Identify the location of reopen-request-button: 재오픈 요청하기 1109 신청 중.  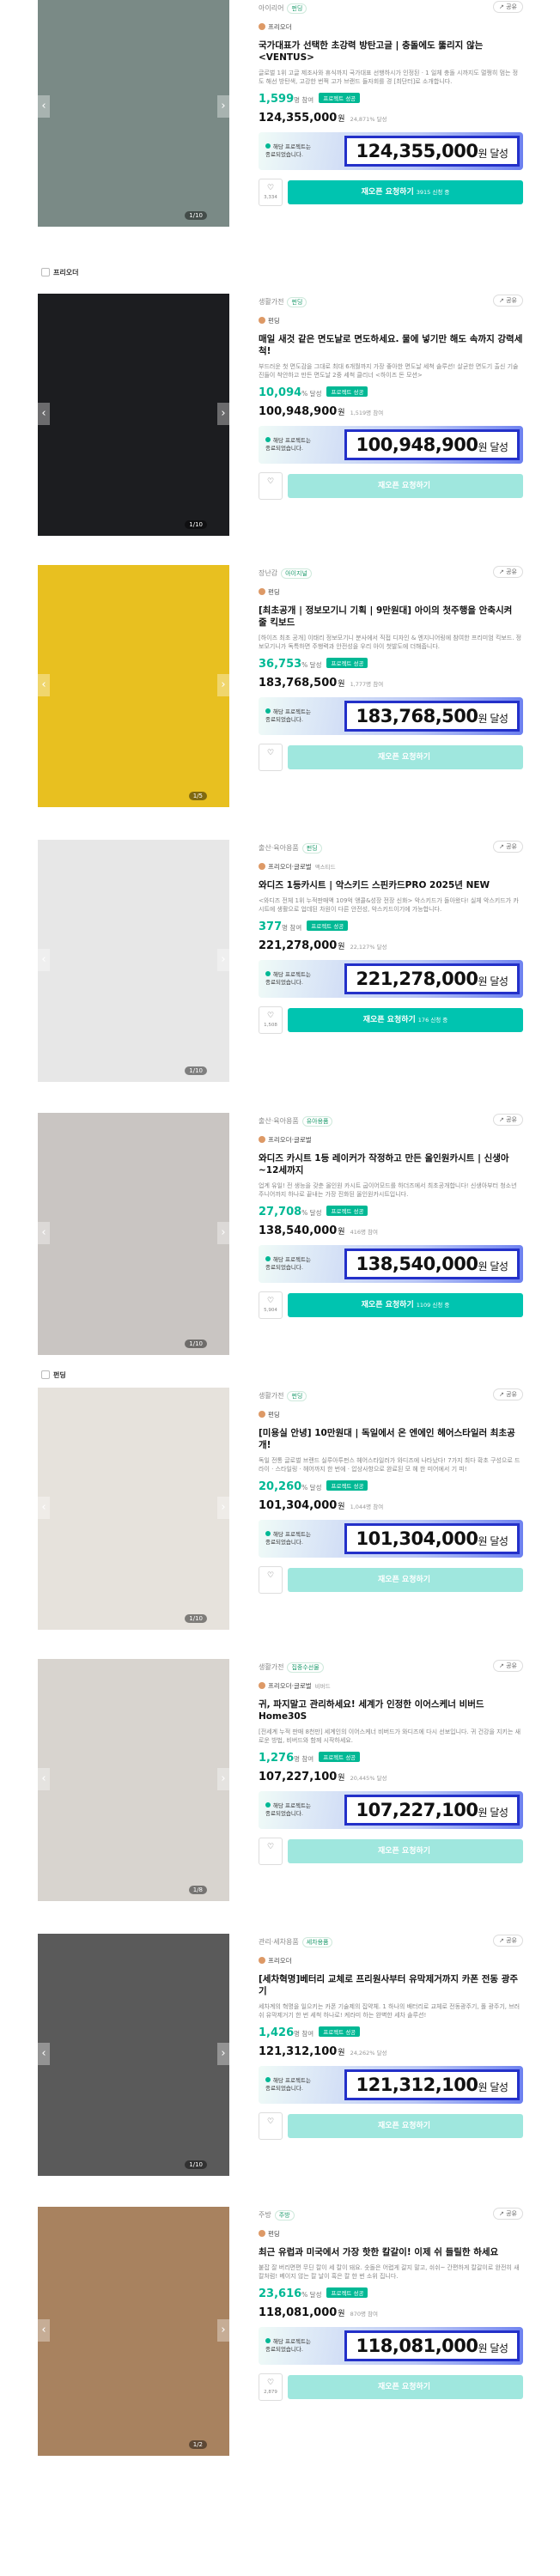
(406, 1305).